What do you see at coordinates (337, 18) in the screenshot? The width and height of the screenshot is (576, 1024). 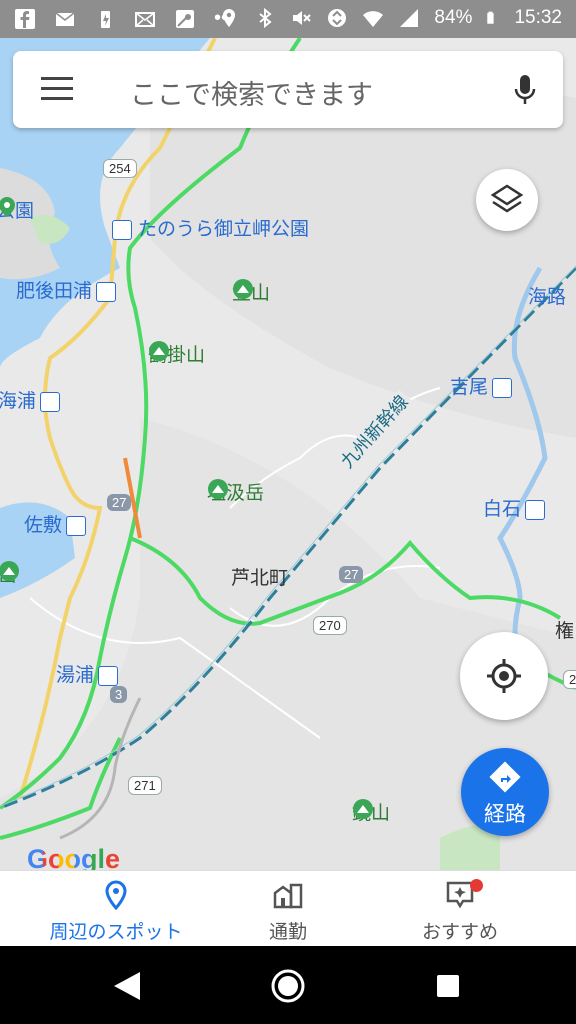 I see `data-icon` at bounding box center [337, 18].